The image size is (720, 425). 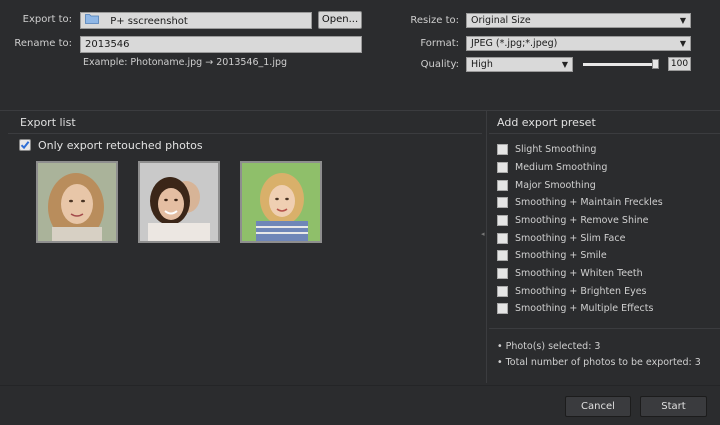 I want to click on presets-title: Add export preset, so click(x=546, y=122).